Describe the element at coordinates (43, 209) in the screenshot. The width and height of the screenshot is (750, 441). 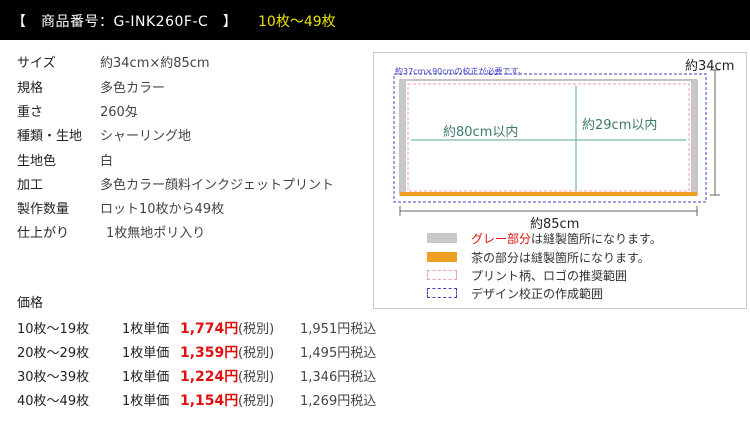
I see `spec-label-quantity: 製作数量` at that location.